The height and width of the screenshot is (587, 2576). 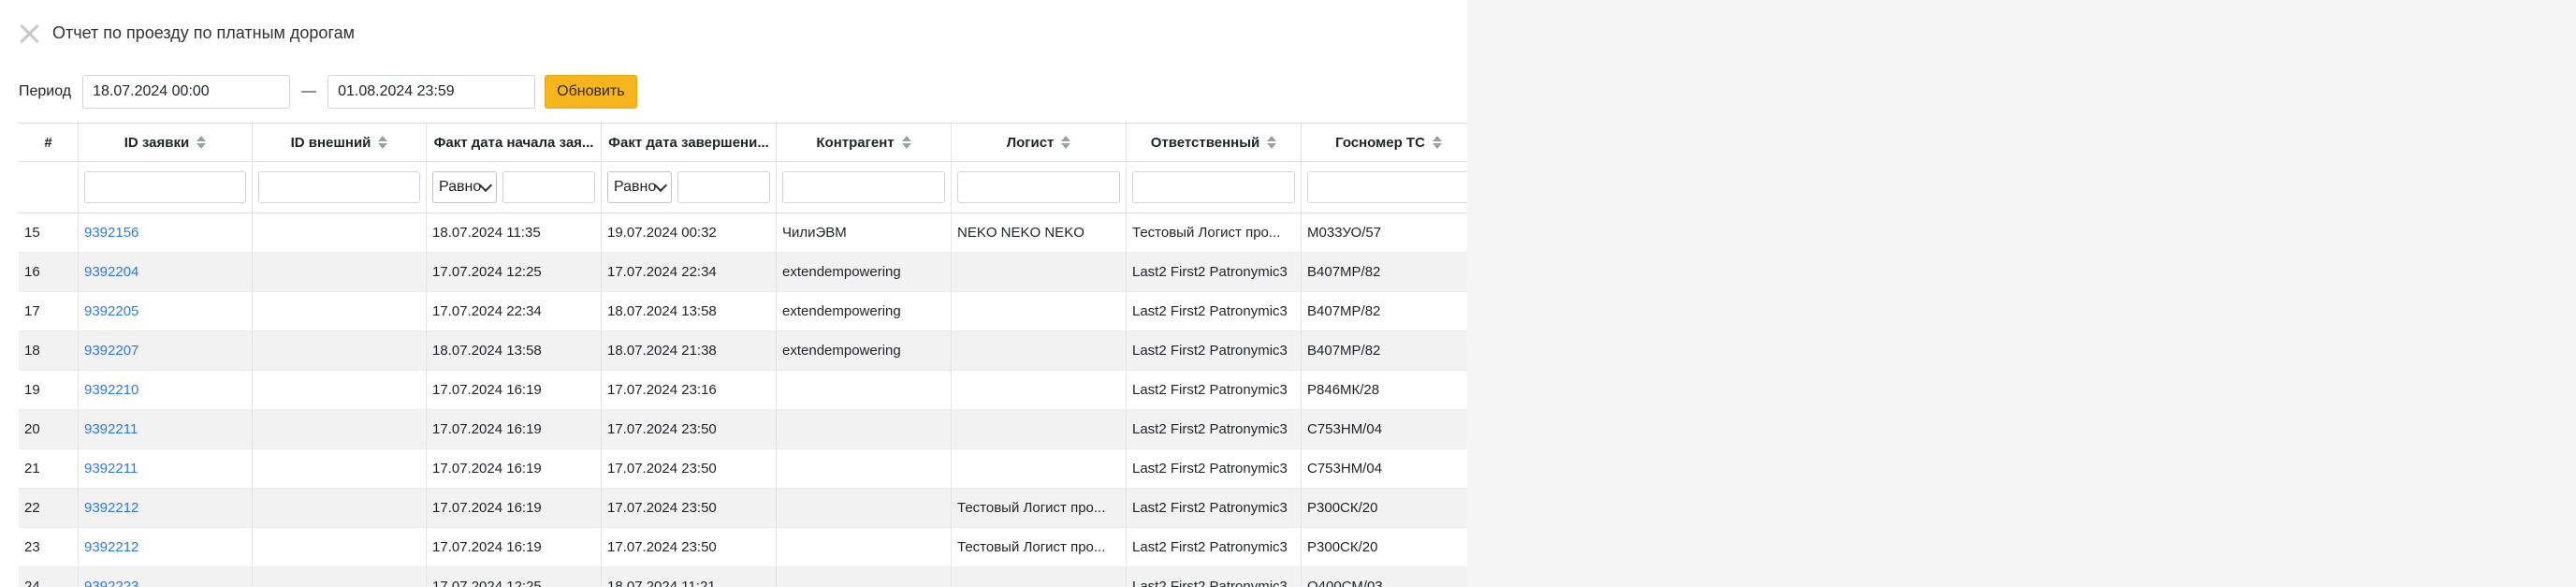 I want to click on request-id-link: 9392210, so click(x=111, y=390).